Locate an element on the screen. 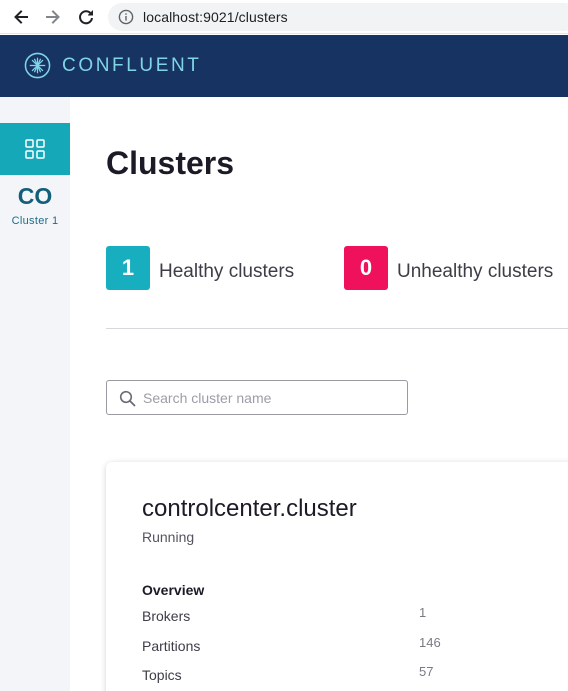  search-icon is located at coordinates (127, 398).